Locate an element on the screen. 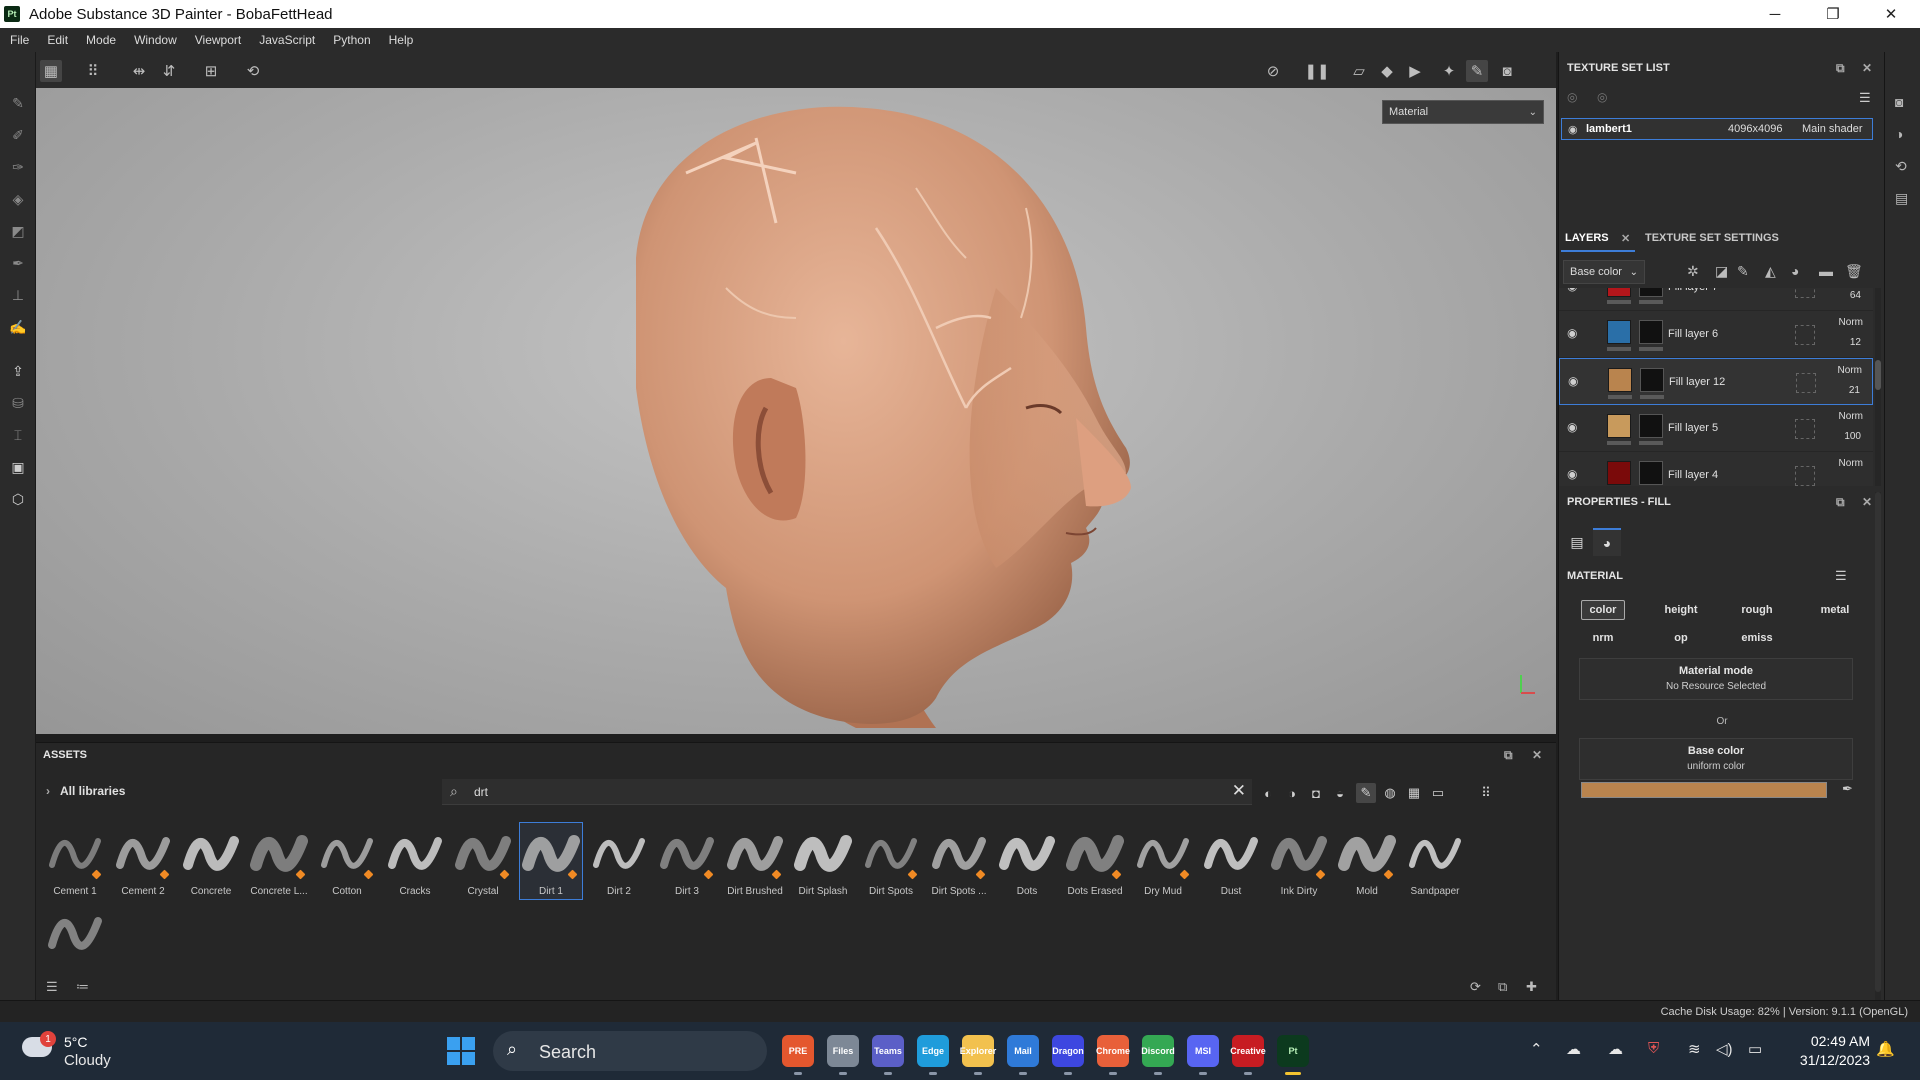 The image size is (1920, 1080). eraser-icon: ✐ is located at coordinates (18, 135).